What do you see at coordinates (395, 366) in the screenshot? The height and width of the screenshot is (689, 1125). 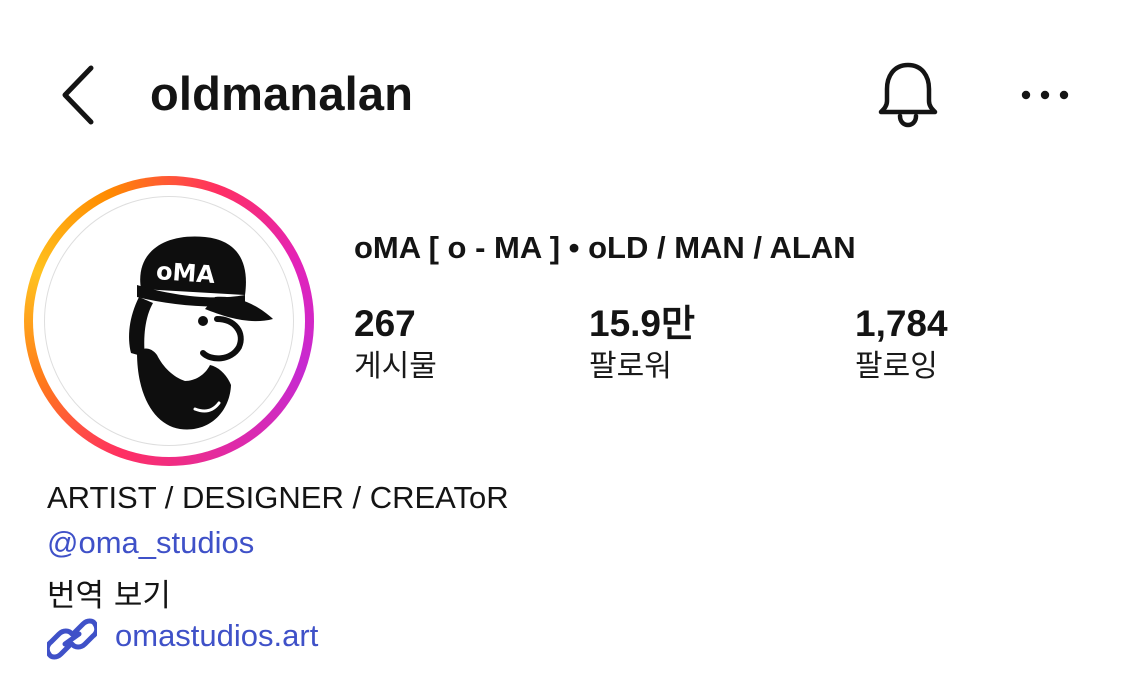 I see `stat-posts-label: 게시물` at bounding box center [395, 366].